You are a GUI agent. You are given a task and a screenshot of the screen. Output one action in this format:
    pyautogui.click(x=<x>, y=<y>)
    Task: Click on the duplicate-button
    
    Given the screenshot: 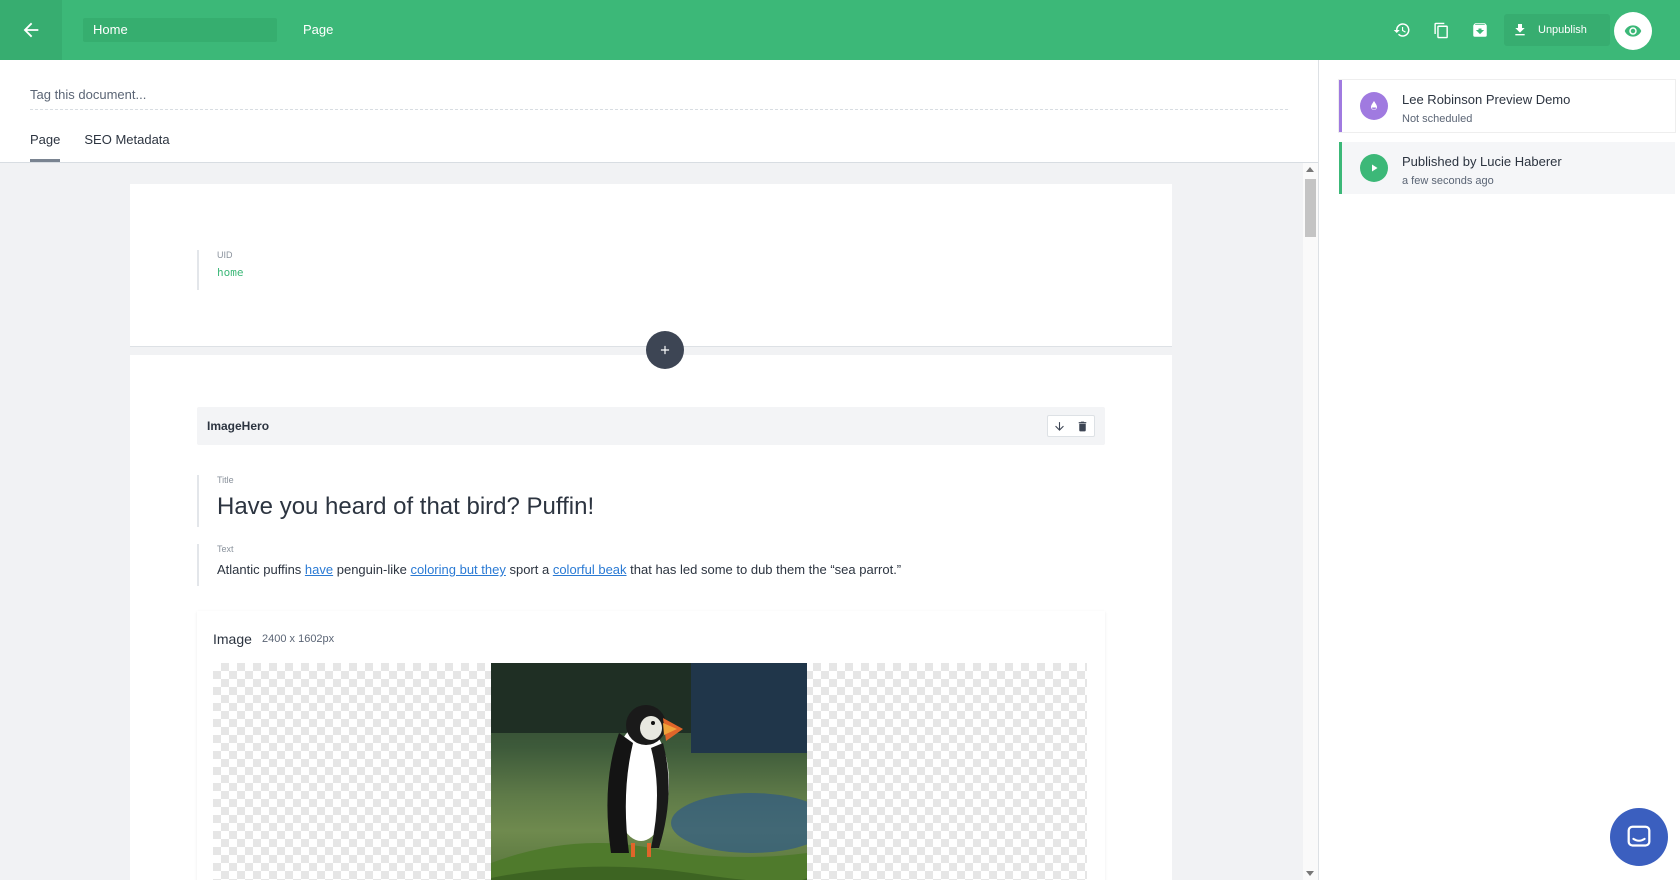 What is the action you would take?
    pyautogui.click(x=1441, y=30)
    